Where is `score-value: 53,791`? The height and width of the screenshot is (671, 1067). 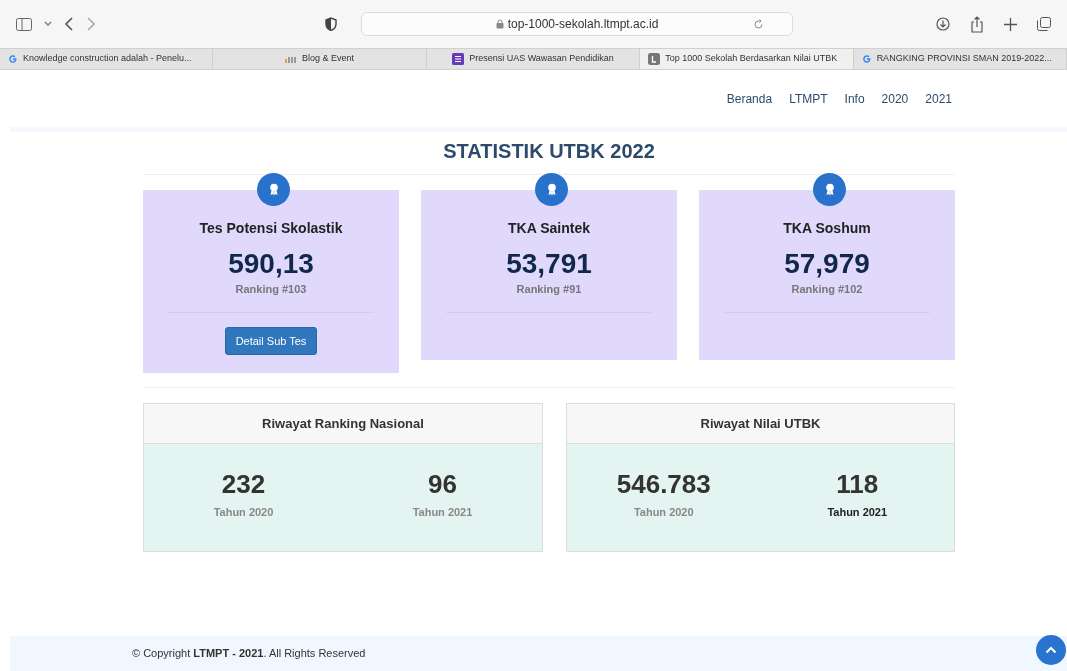 score-value: 53,791 is located at coordinates (549, 264).